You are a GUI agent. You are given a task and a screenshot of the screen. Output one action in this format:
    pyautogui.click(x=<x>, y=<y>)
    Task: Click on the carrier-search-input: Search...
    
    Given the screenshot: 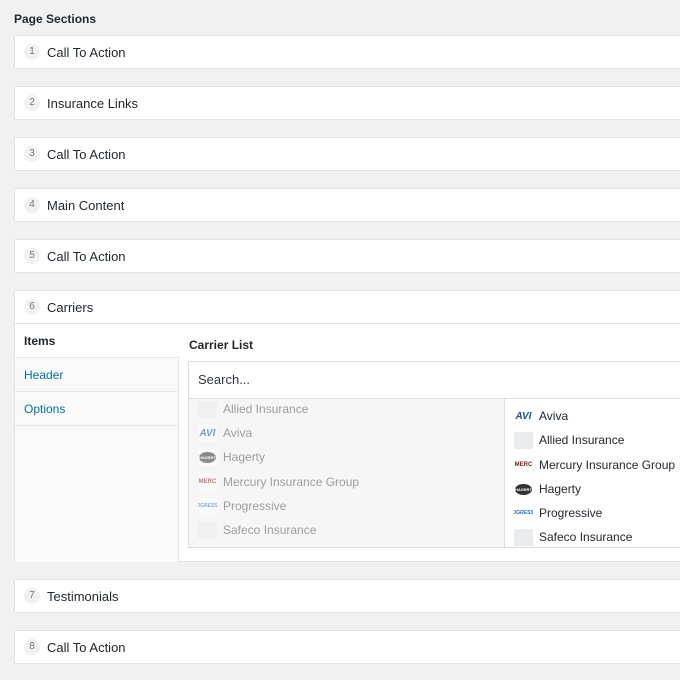 What is the action you would take?
    pyautogui.click(x=434, y=380)
    